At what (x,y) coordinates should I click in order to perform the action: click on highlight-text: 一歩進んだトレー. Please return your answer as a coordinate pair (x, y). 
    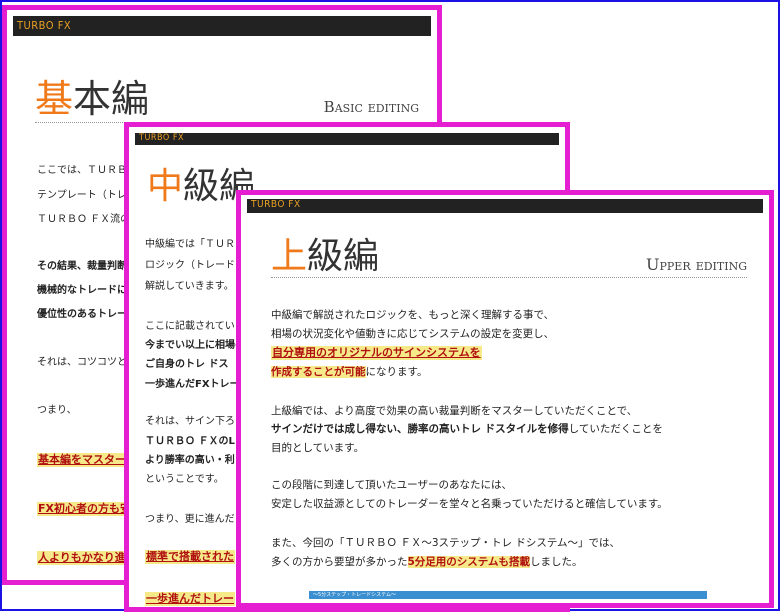
    Looking at the image, I should click on (190, 599).